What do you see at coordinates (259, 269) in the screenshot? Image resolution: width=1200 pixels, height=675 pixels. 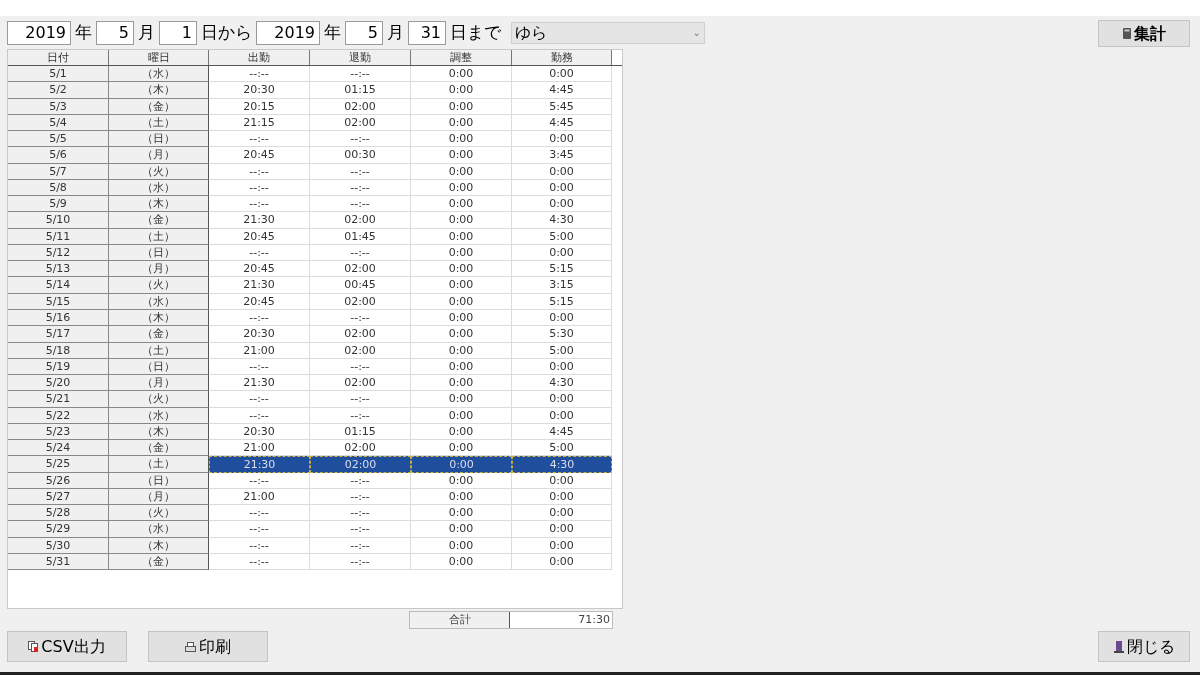 I see `table-cell: 20:45` at bounding box center [259, 269].